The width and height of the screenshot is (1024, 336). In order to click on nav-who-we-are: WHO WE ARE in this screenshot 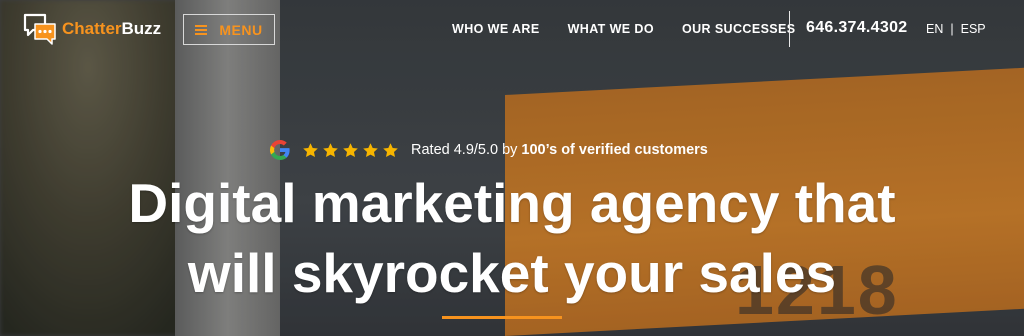, I will do `click(496, 29)`.